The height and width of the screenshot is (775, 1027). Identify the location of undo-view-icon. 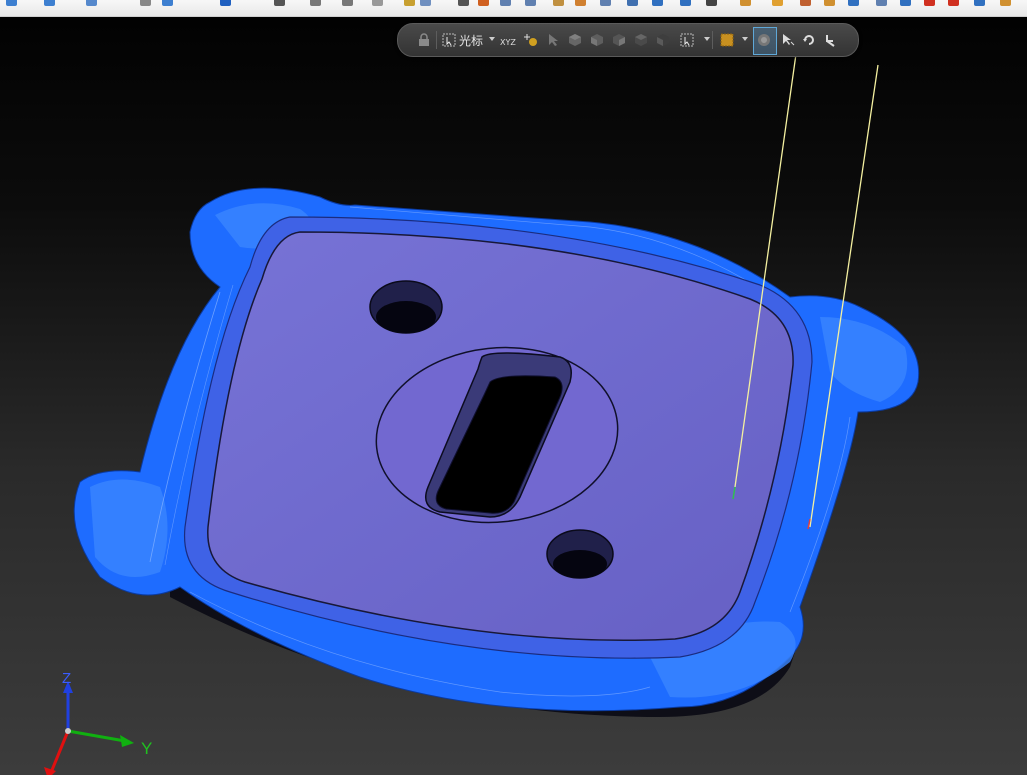
(830, 39).